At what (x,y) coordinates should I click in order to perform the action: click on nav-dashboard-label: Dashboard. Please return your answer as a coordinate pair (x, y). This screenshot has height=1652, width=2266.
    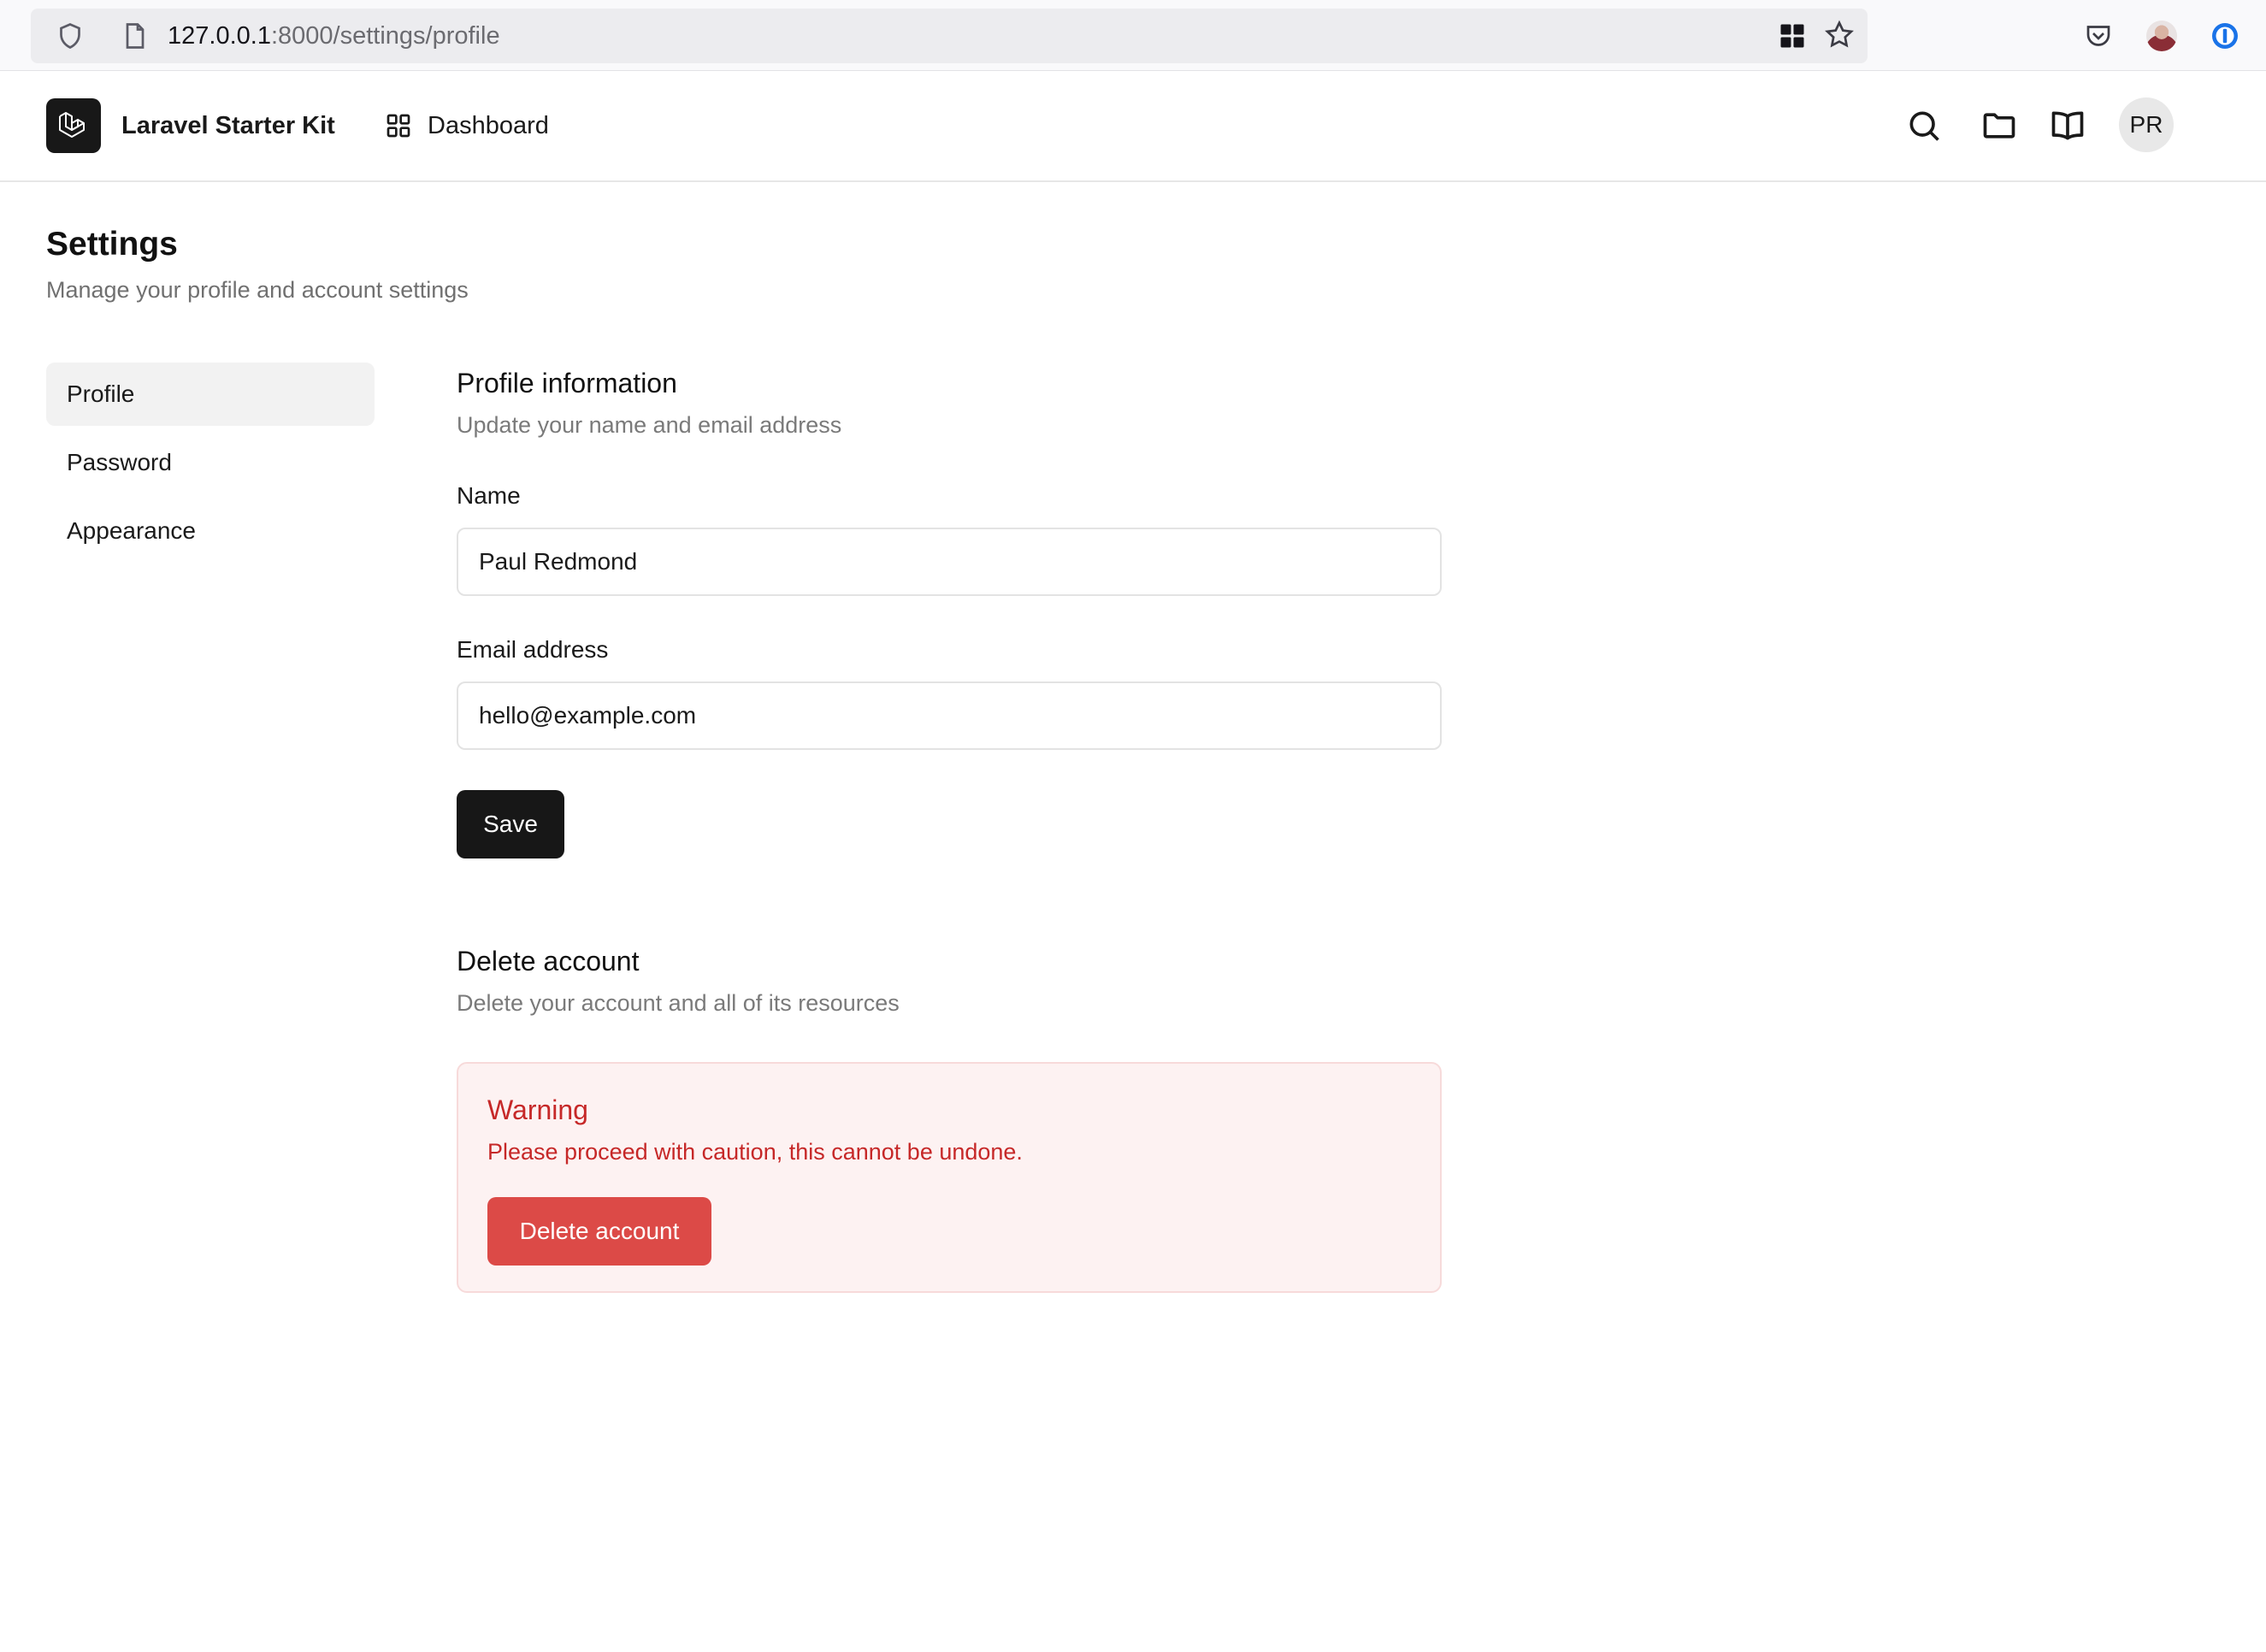
    Looking at the image, I should click on (488, 125).